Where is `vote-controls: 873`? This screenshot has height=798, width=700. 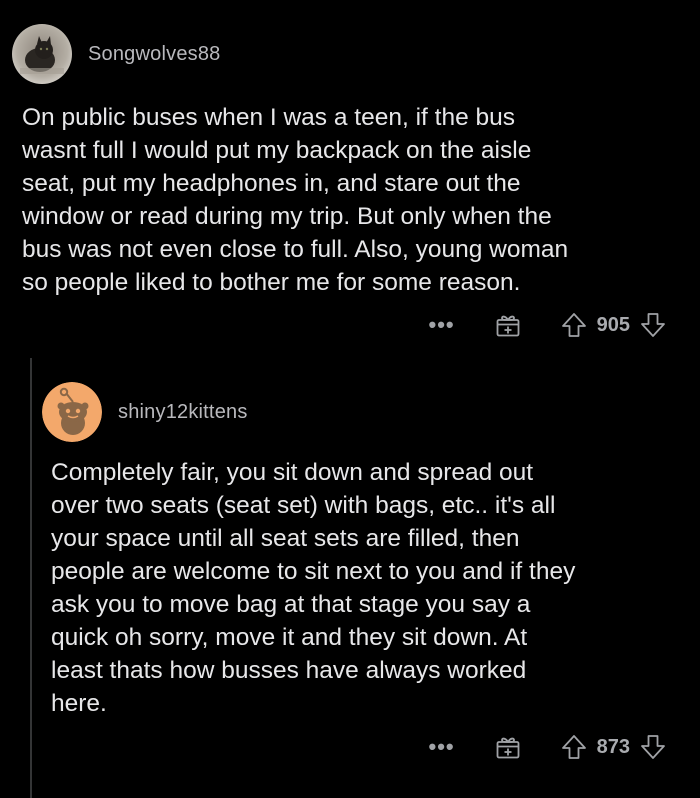 vote-controls: 873 is located at coordinates (613, 747).